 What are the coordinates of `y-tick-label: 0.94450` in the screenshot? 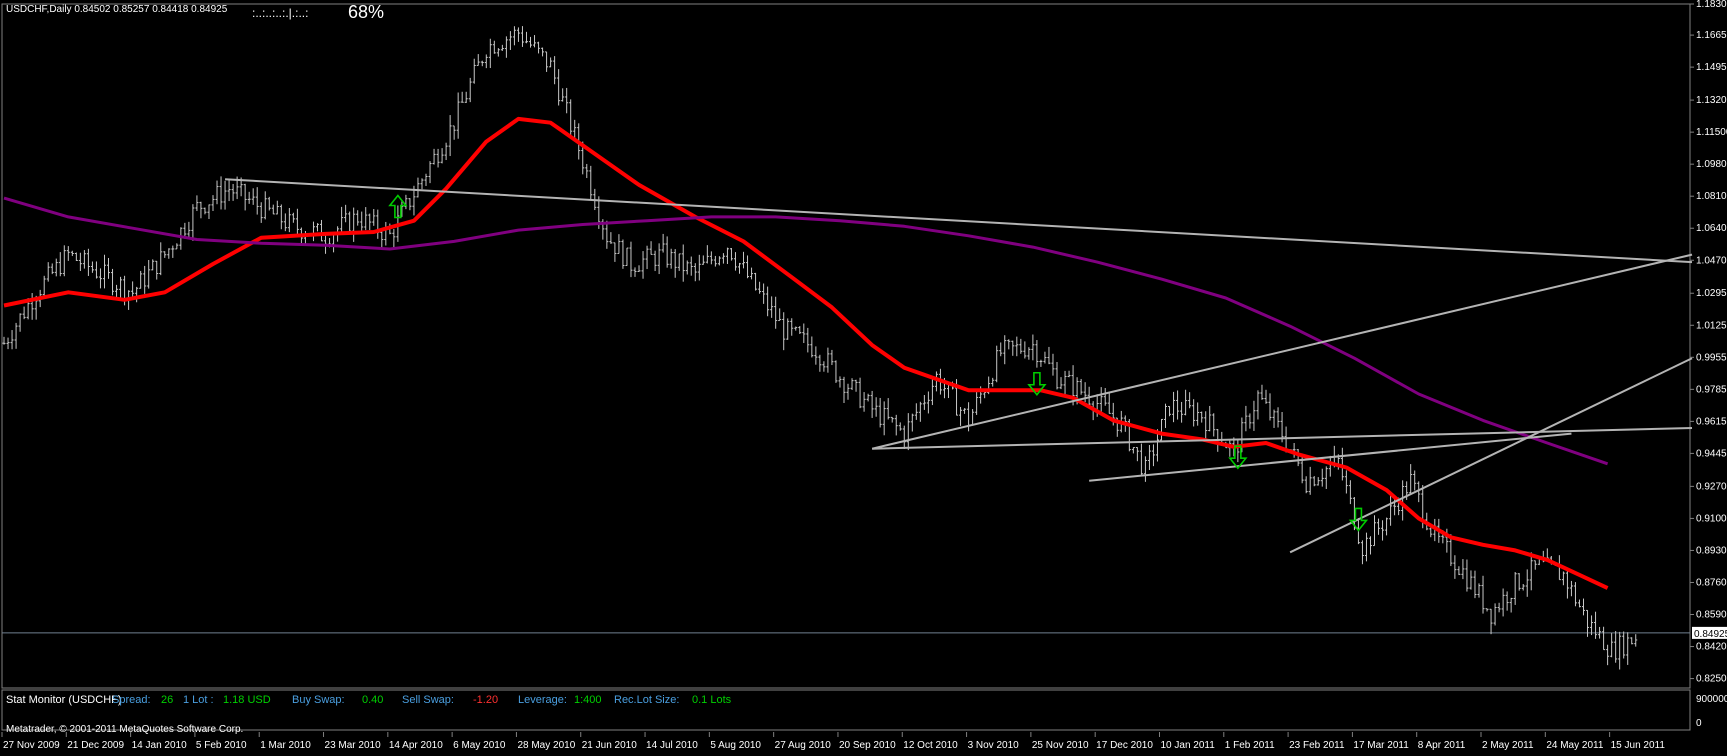 It's located at (1711, 453).